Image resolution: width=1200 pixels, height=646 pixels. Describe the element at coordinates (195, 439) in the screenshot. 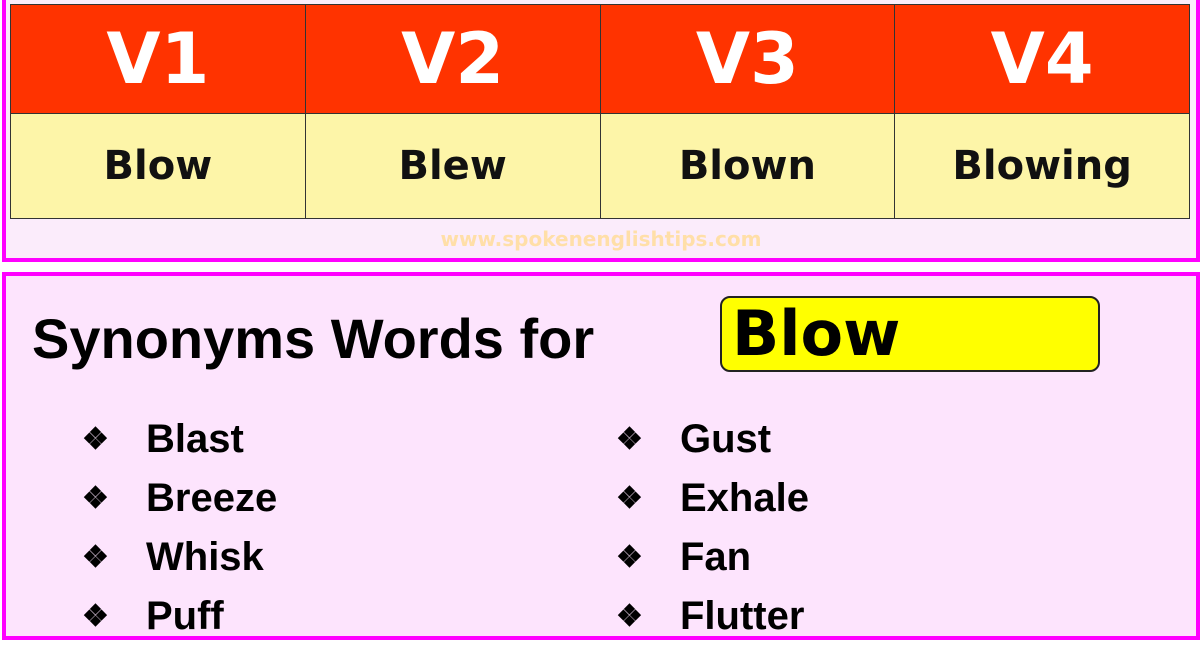

I see `synonym-text: Blast` at that location.